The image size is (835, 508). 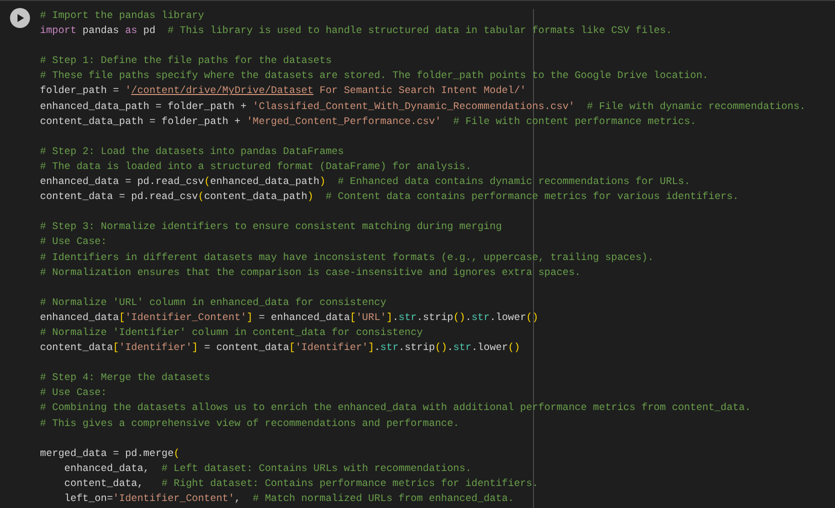 I want to click on file-path-link: /content/drive/MyDrive/Dataset, so click(x=222, y=92).